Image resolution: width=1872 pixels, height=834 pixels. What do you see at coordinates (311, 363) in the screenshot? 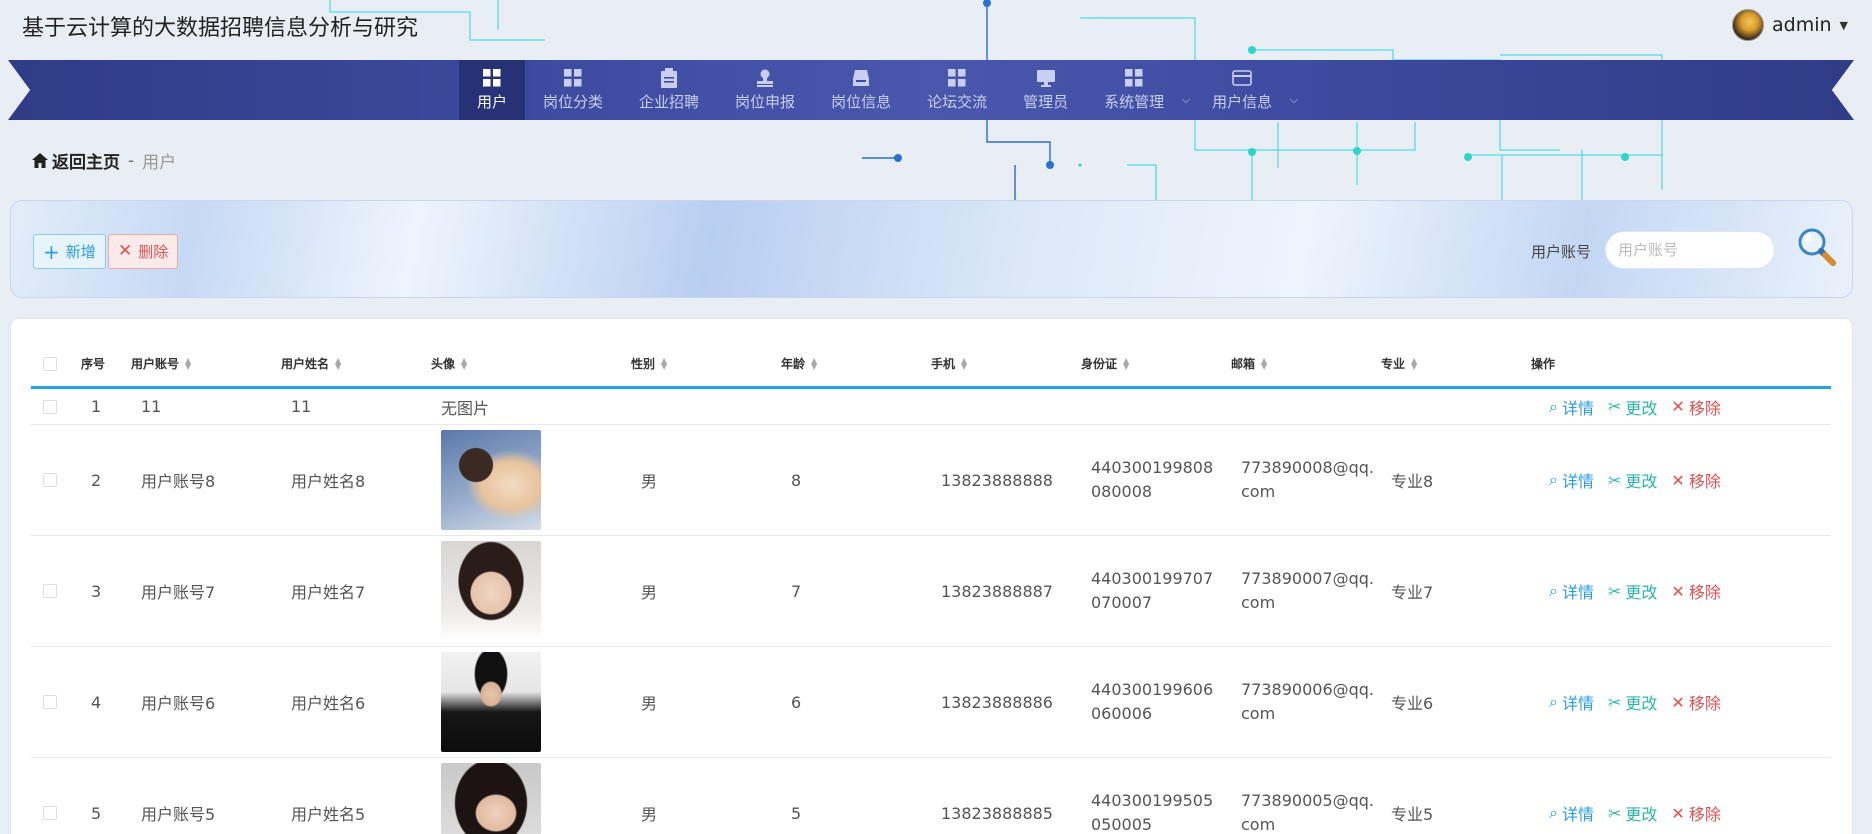
I see `column-header-name: 用户姓名 ▲ ▼` at bounding box center [311, 363].